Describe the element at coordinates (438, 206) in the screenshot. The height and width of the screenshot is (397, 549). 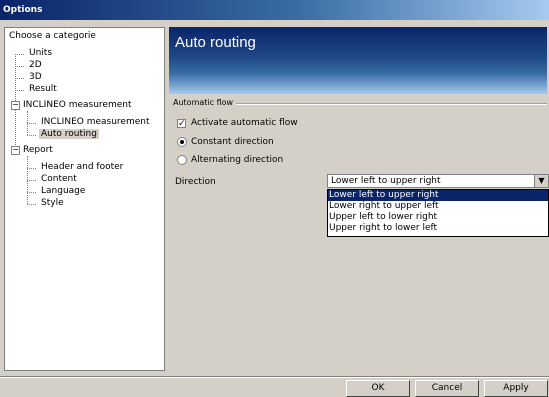
I see `direction-option: Lower right to upper left` at that location.